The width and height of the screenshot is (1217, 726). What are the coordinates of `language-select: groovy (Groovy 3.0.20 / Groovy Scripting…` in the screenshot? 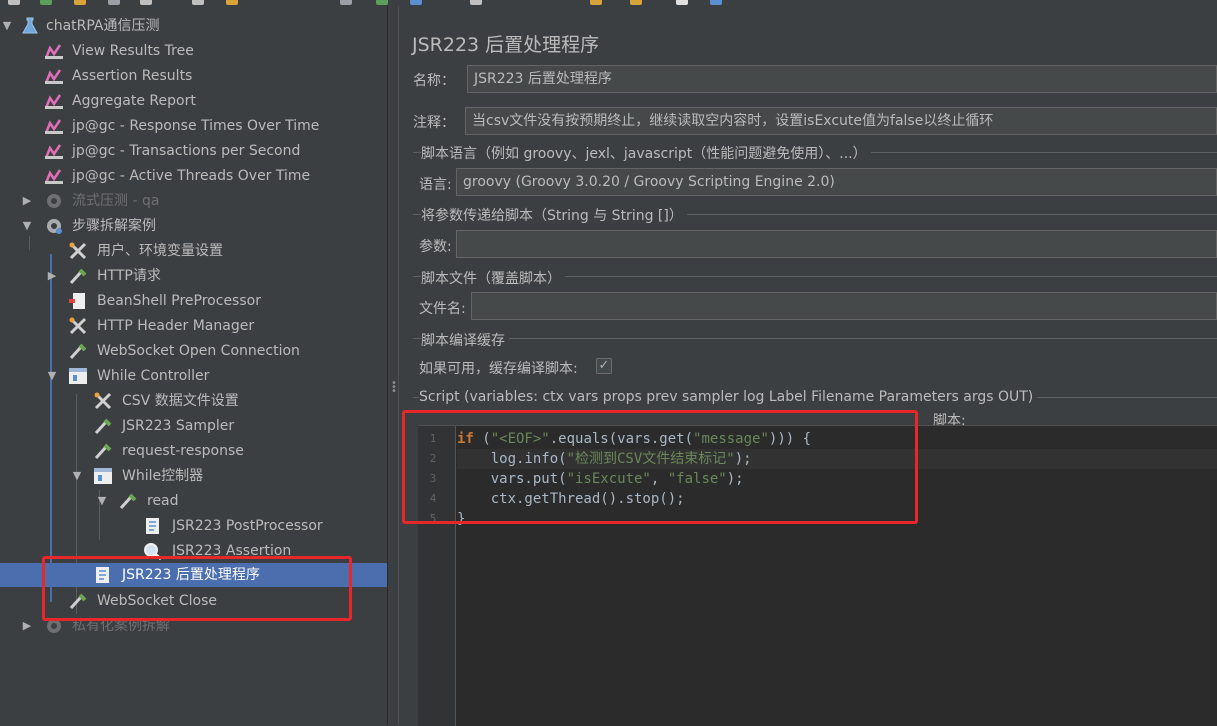 It's located at (836, 182).